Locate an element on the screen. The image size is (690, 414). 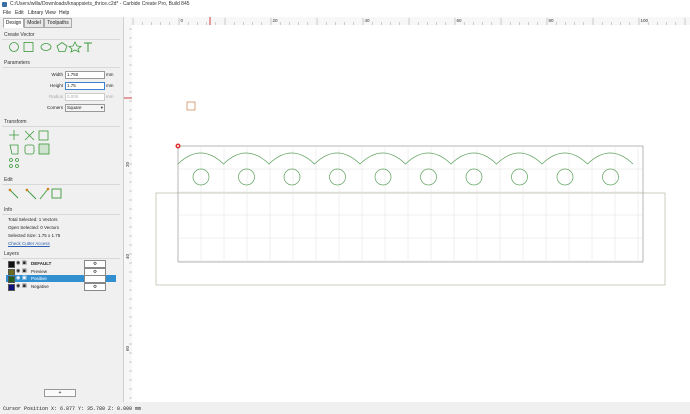
menu-view: View is located at coordinates (50, 13).